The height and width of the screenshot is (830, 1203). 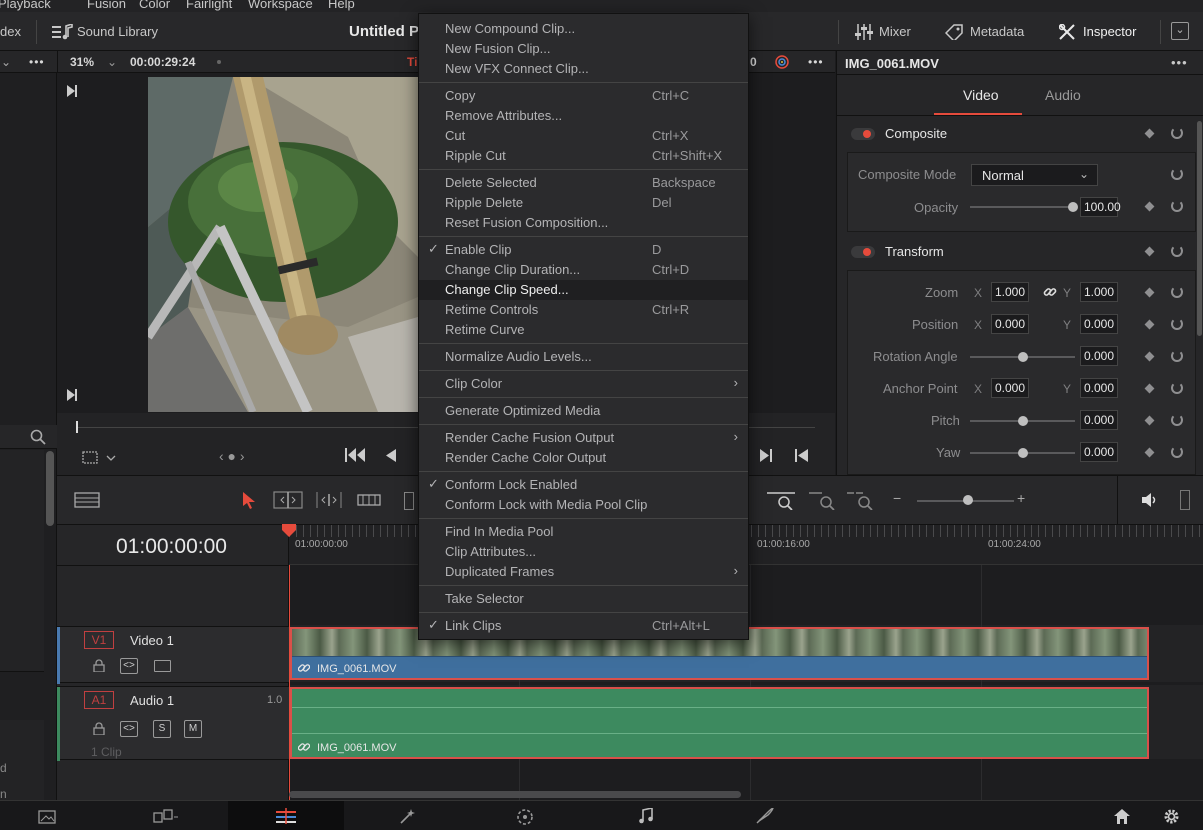 What do you see at coordinates (583, 411) in the screenshot?
I see `menu-item-generate-optimized-media: Generate Optimized Media` at bounding box center [583, 411].